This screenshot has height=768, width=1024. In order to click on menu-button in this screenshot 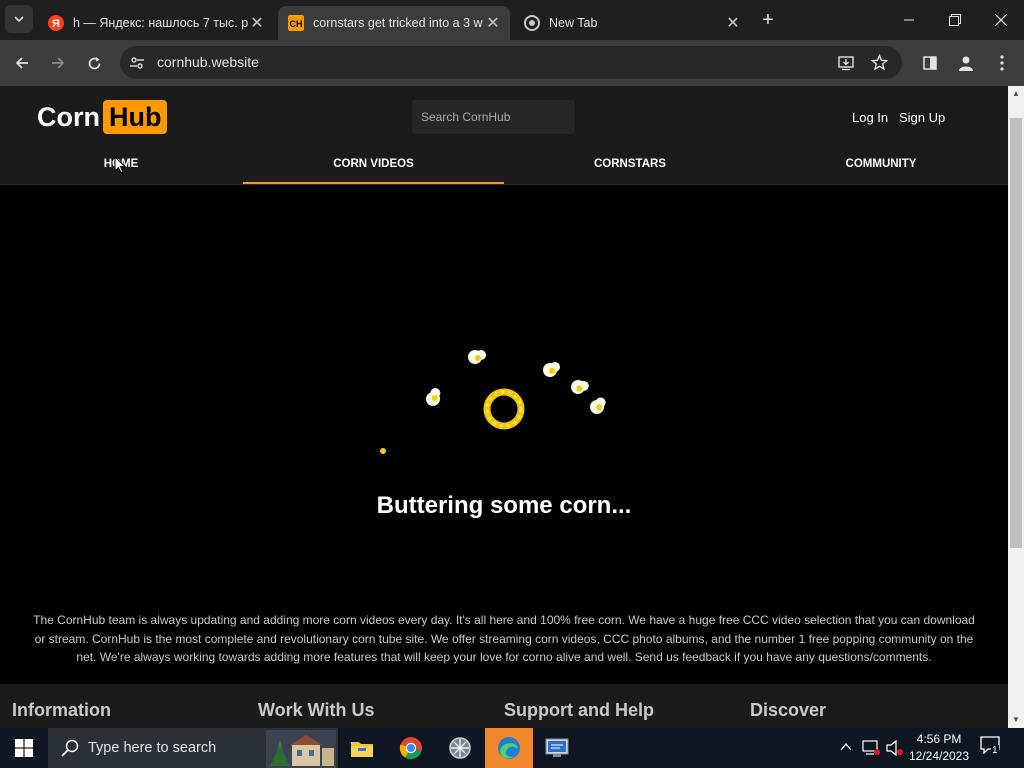, I will do `click(1002, 63)`.